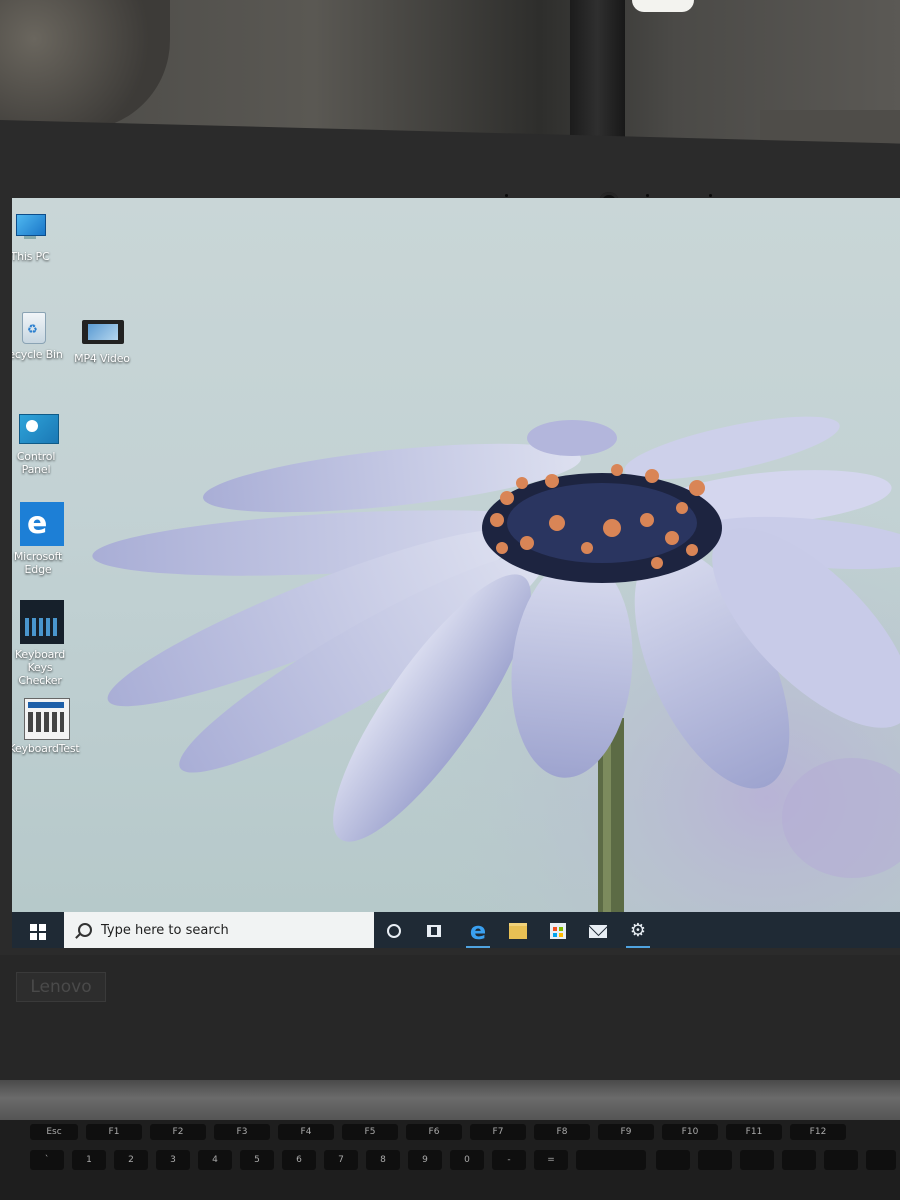  I want to click on key-f11: F11, so click(754, 1132).